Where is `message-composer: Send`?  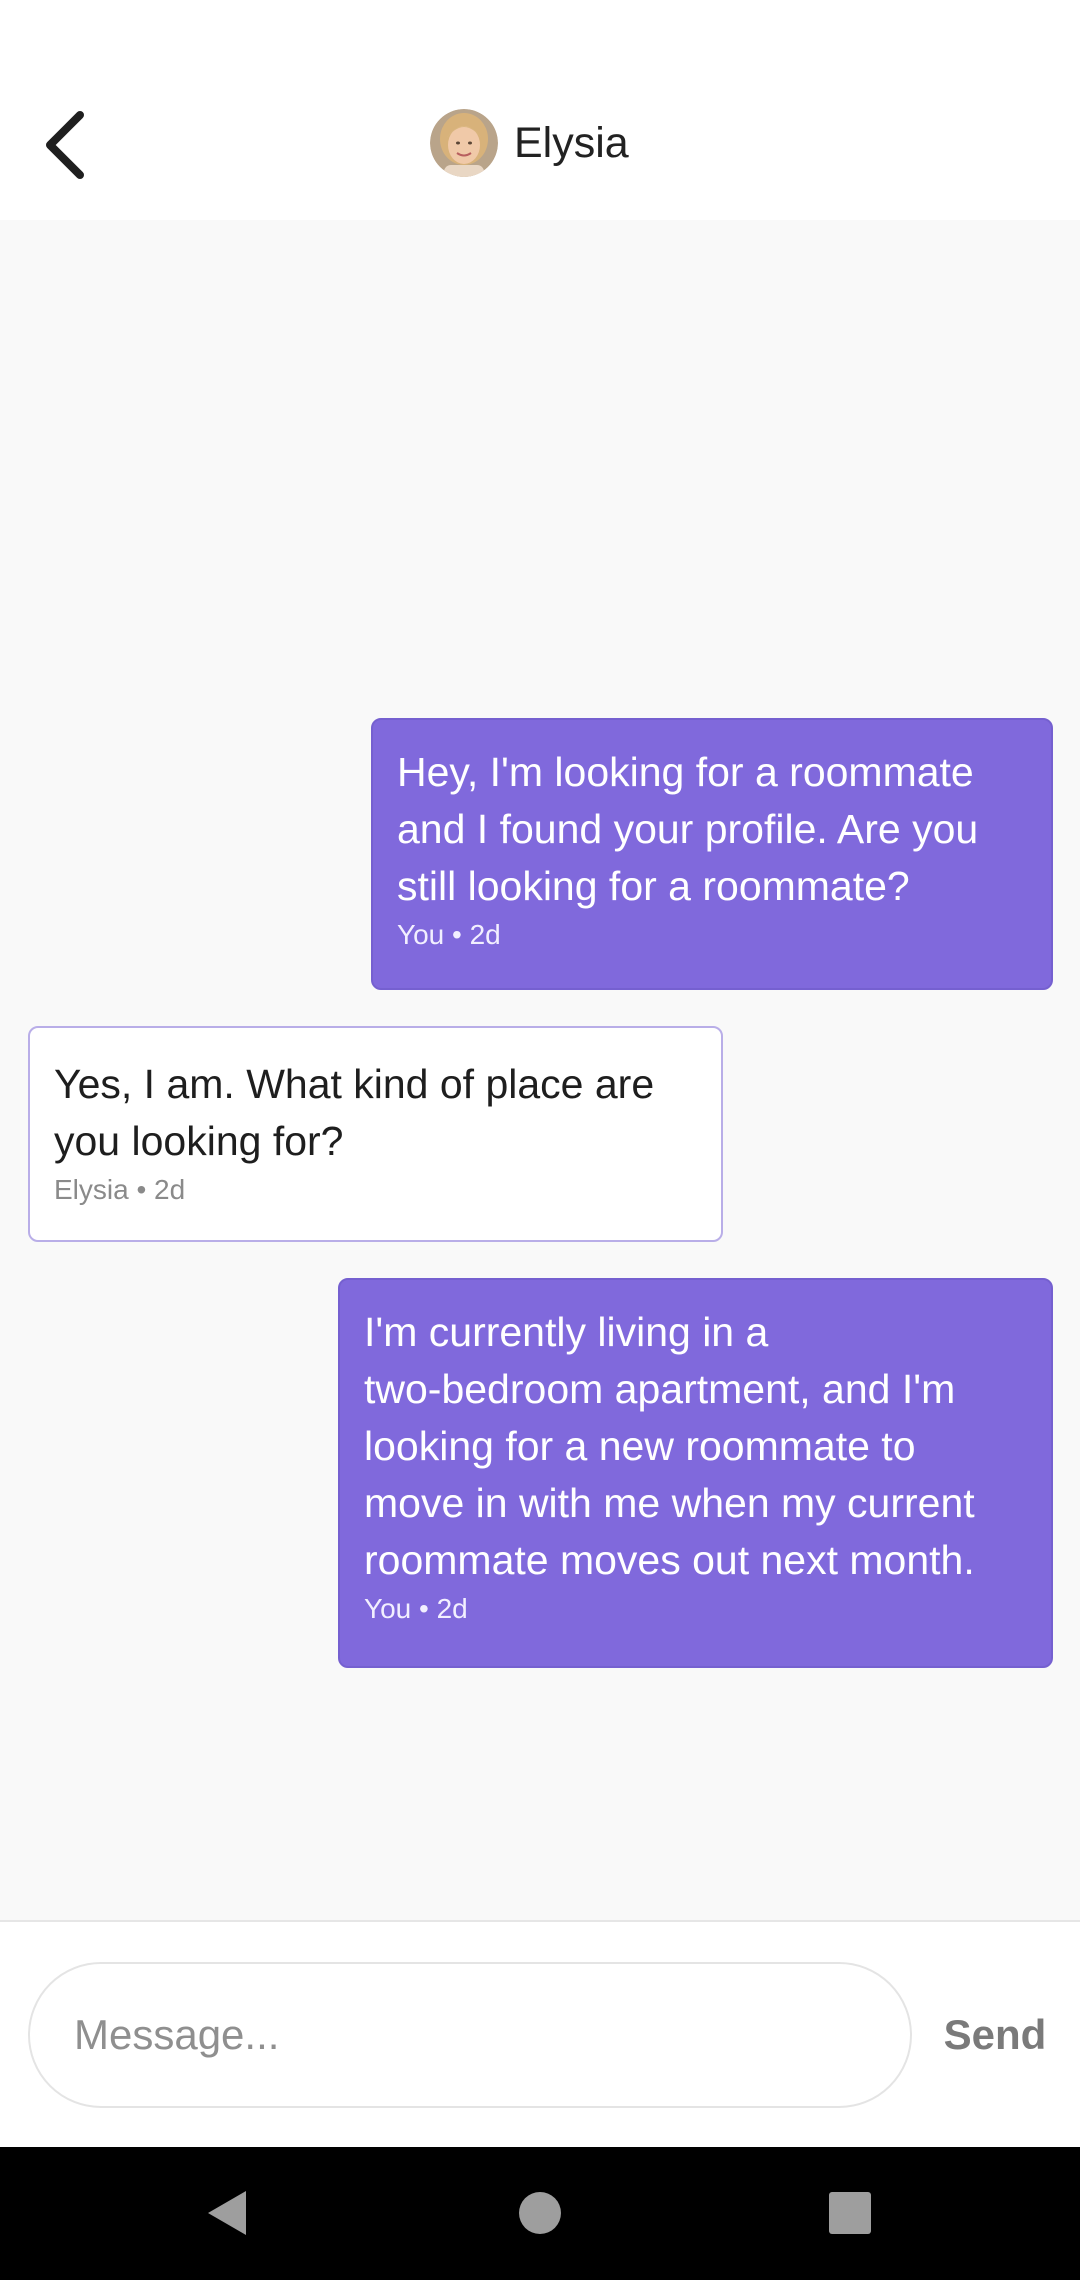
message-composer: Send is located at coordinates (540, 2033).